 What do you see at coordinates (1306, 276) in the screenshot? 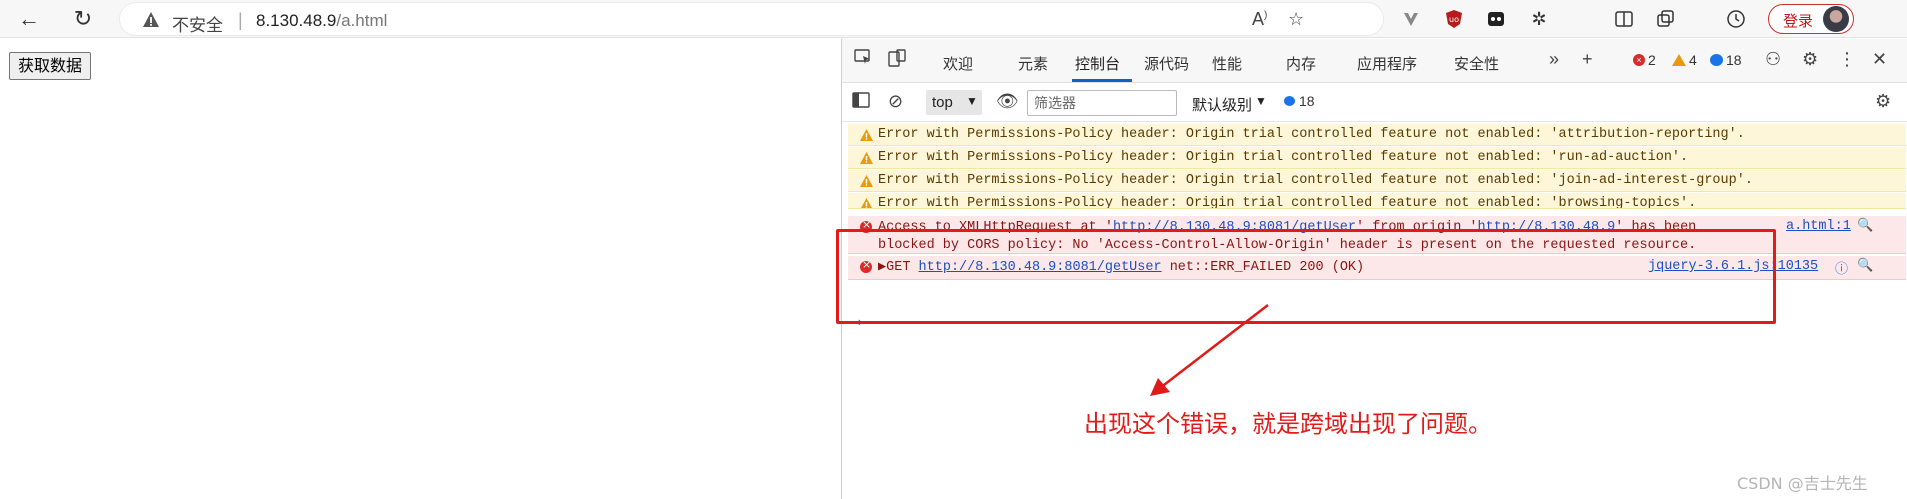
I see `annotation-highlight-box` at bounding box center [1306, 276].